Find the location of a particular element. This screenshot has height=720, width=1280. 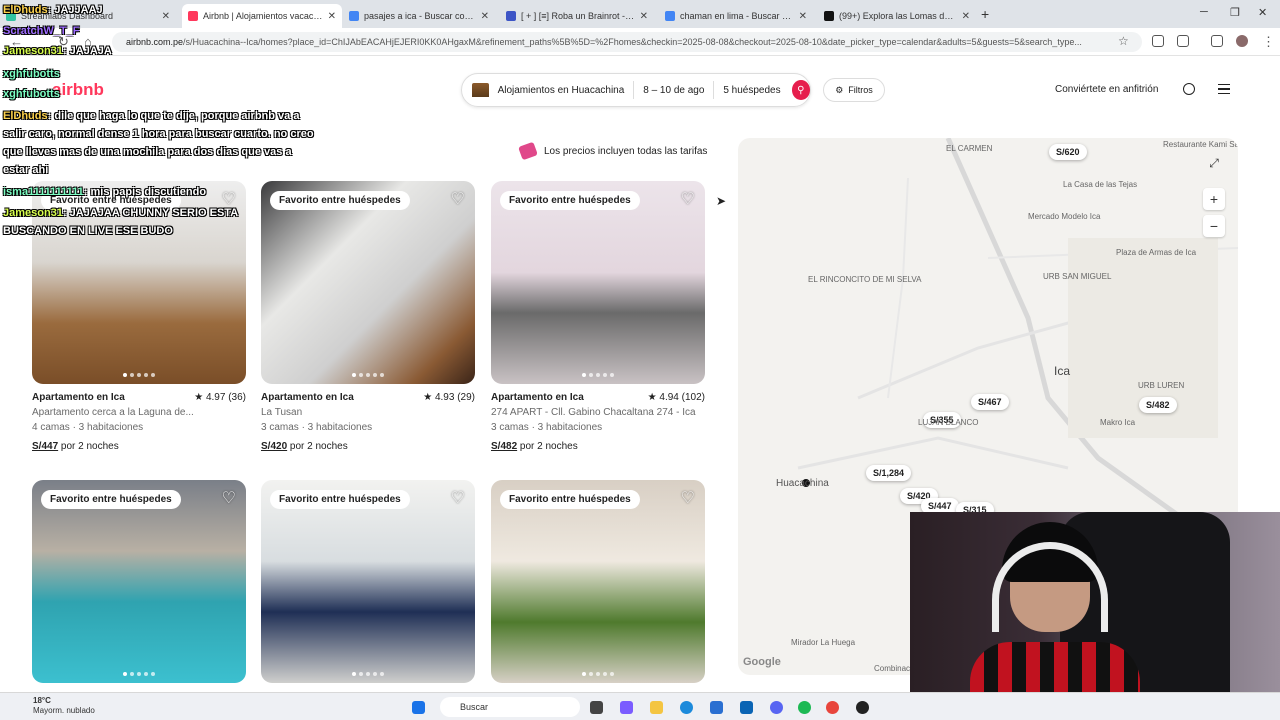

guest-favorite-badge: Favorito entre huéspedes is located at coordinates (570, 499).